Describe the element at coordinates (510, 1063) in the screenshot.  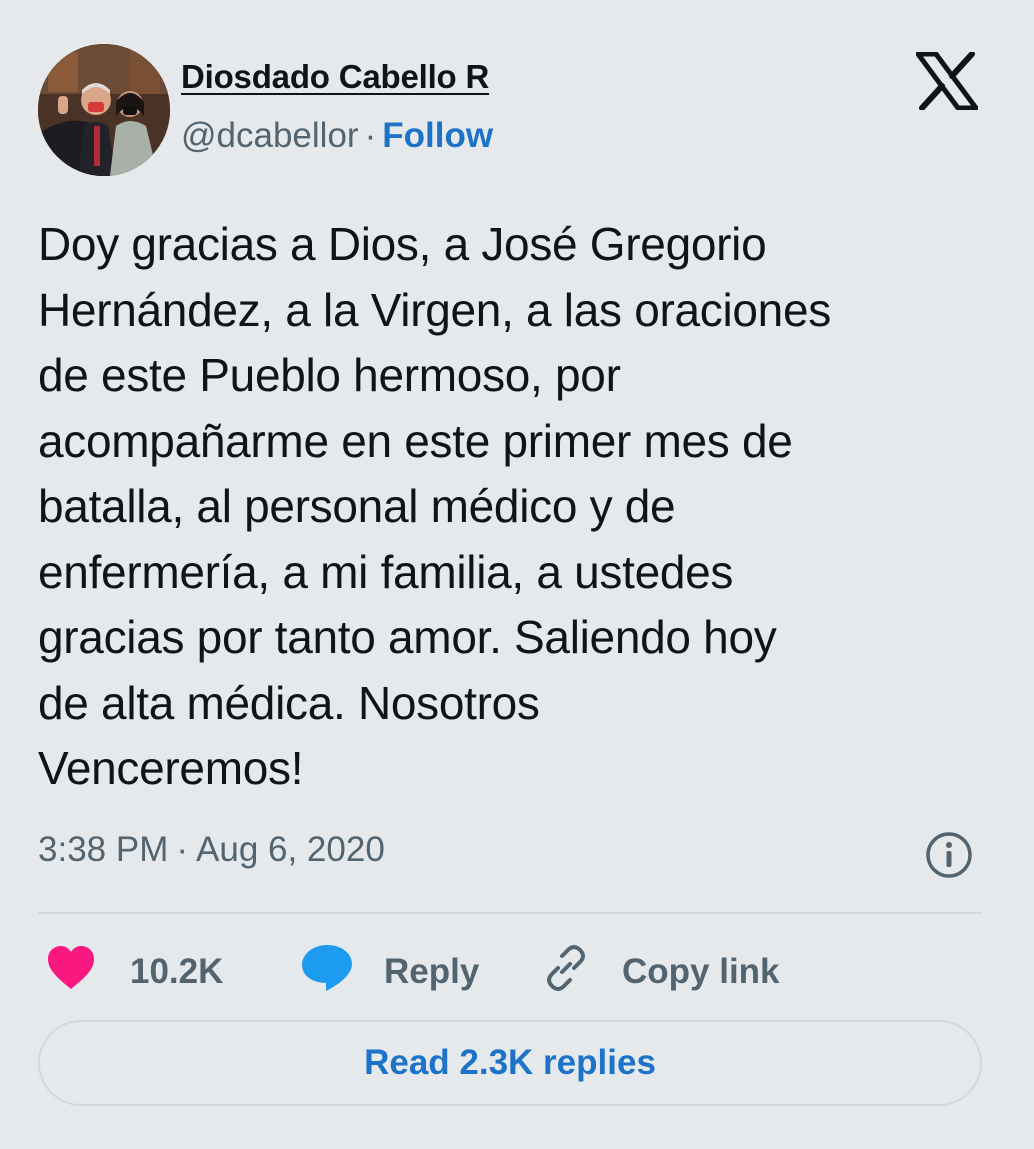
I see `read-replies-button: Read 2.3K replies` at that location.